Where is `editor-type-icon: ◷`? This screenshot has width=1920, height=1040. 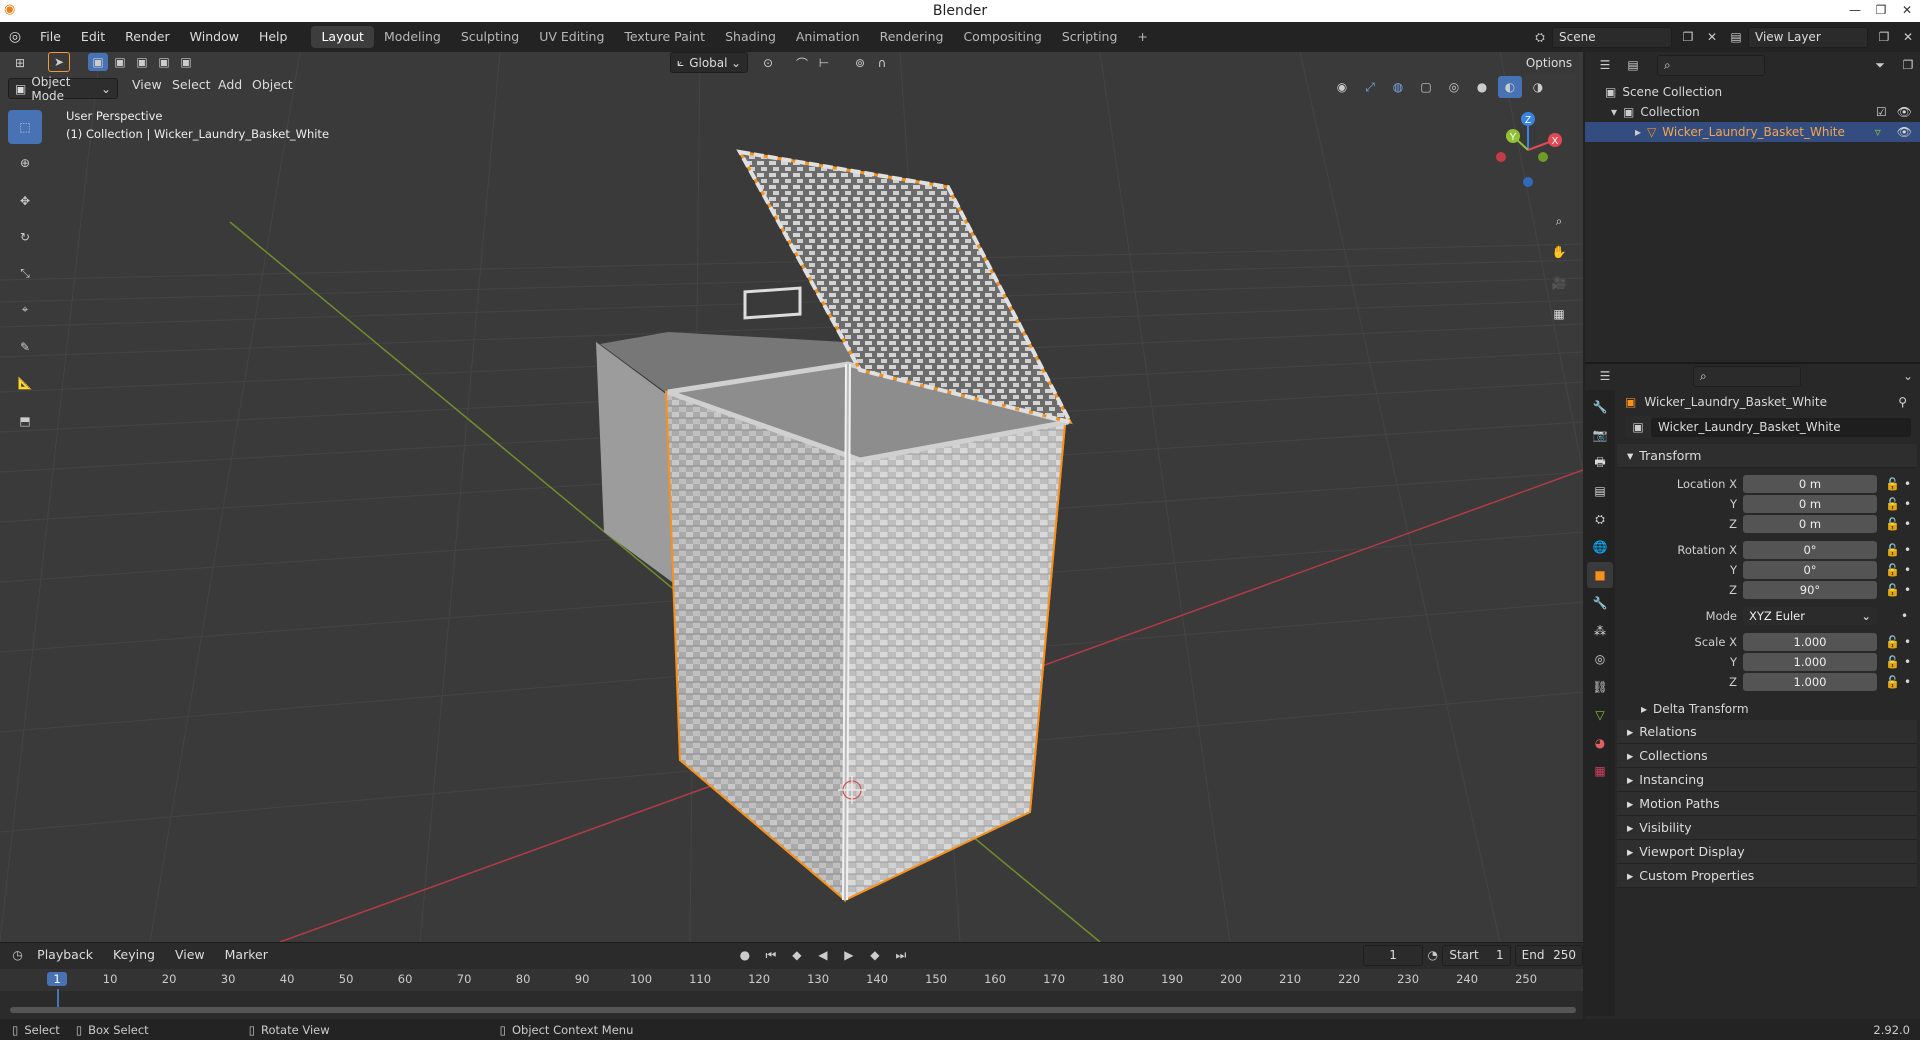 editor-type-icon: ◷ is located at coordinates (17, 955).